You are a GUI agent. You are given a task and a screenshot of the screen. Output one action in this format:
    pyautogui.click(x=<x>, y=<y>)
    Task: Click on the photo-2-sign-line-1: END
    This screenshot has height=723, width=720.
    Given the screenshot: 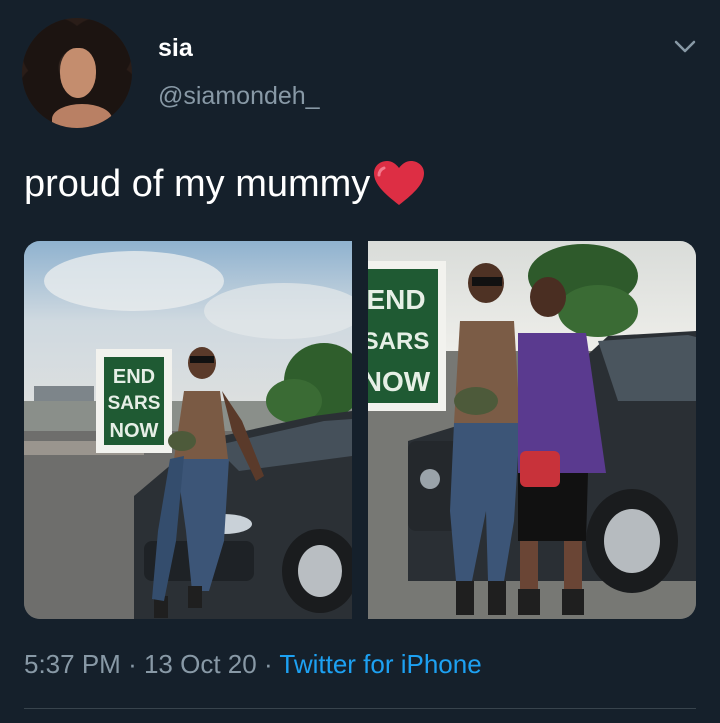 What is the action you would take?
    pyautogui.click(x=397, y=299)
    